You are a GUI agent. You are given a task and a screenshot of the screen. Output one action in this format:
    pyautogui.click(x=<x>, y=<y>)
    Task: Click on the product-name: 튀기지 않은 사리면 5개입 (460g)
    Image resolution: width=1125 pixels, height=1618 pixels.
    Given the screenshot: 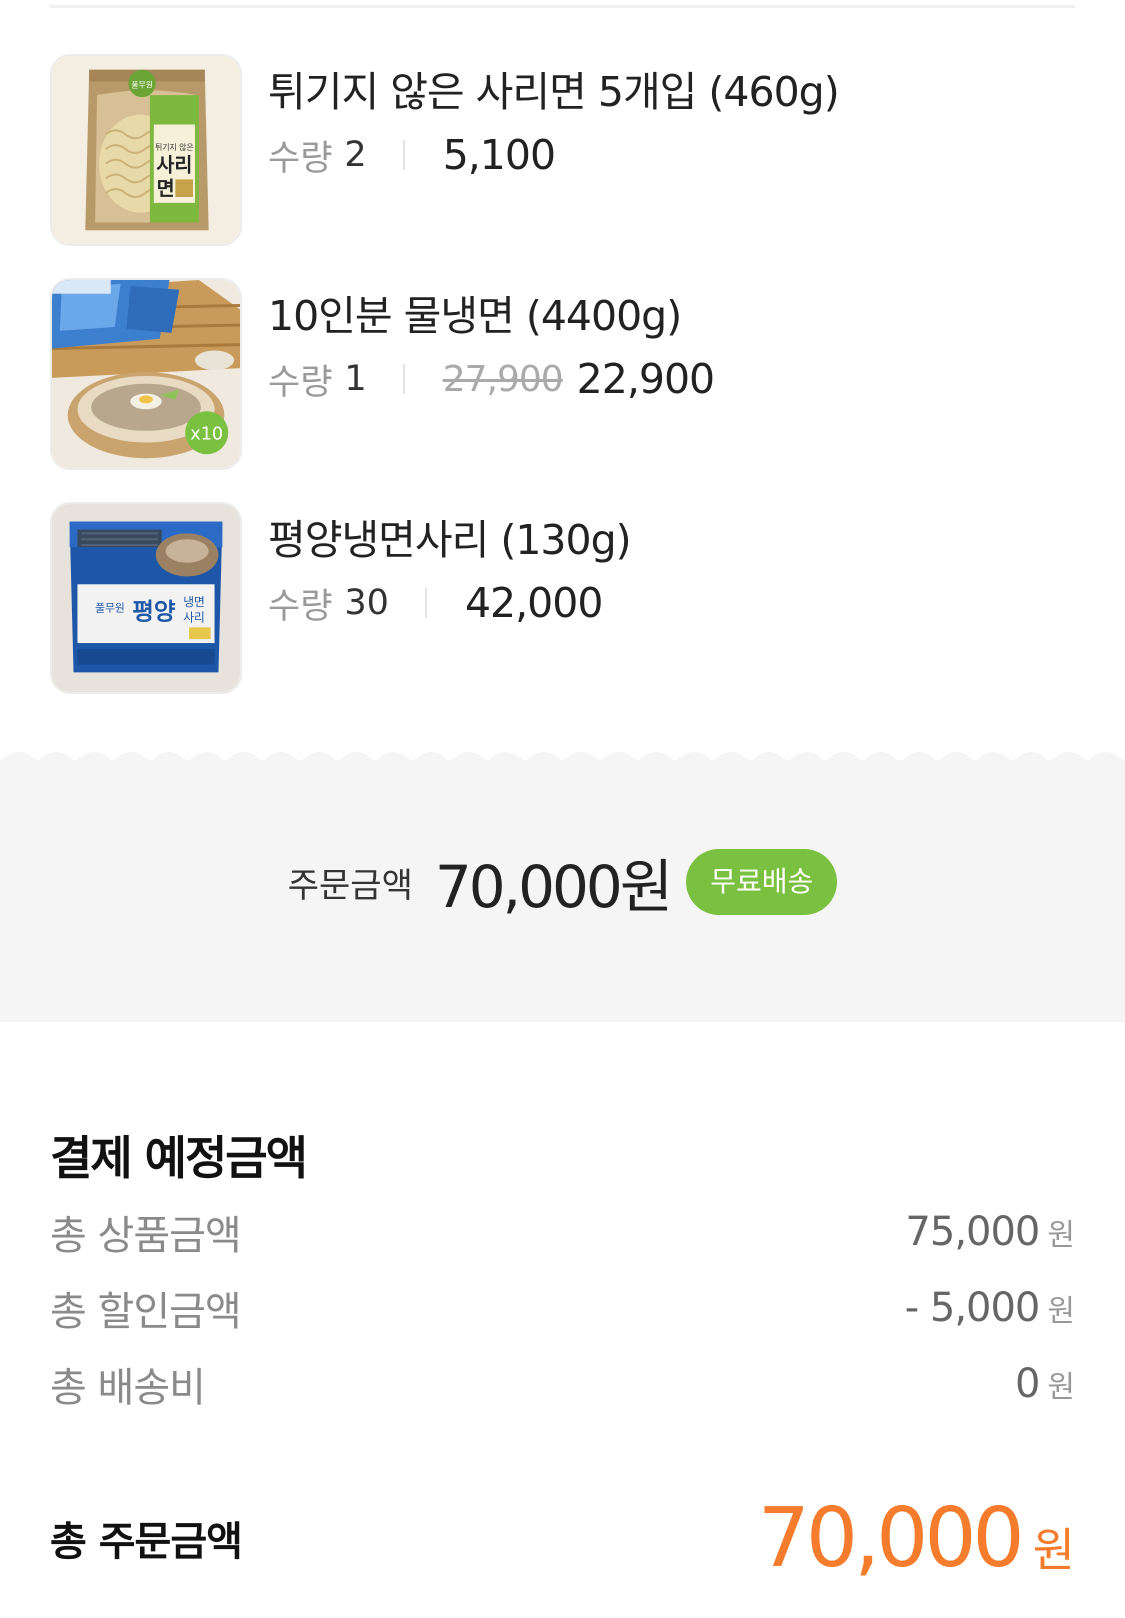 What is the action you would take?
    pyautogui.click(x=554, y=88)
    